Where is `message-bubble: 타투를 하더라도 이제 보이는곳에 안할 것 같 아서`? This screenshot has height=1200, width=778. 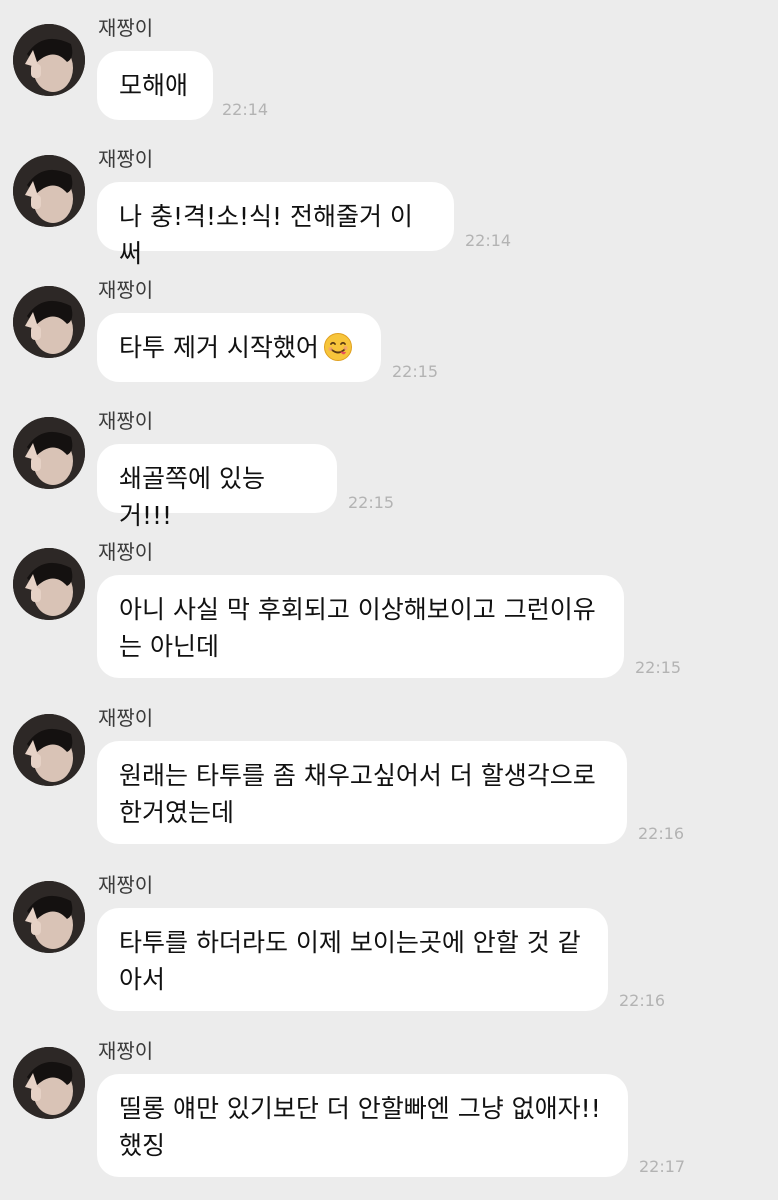 message-bubble: 타투를 하더라도 이제 보이는곳에 안할 것 같 아서 is located at coordinates (352, 959).